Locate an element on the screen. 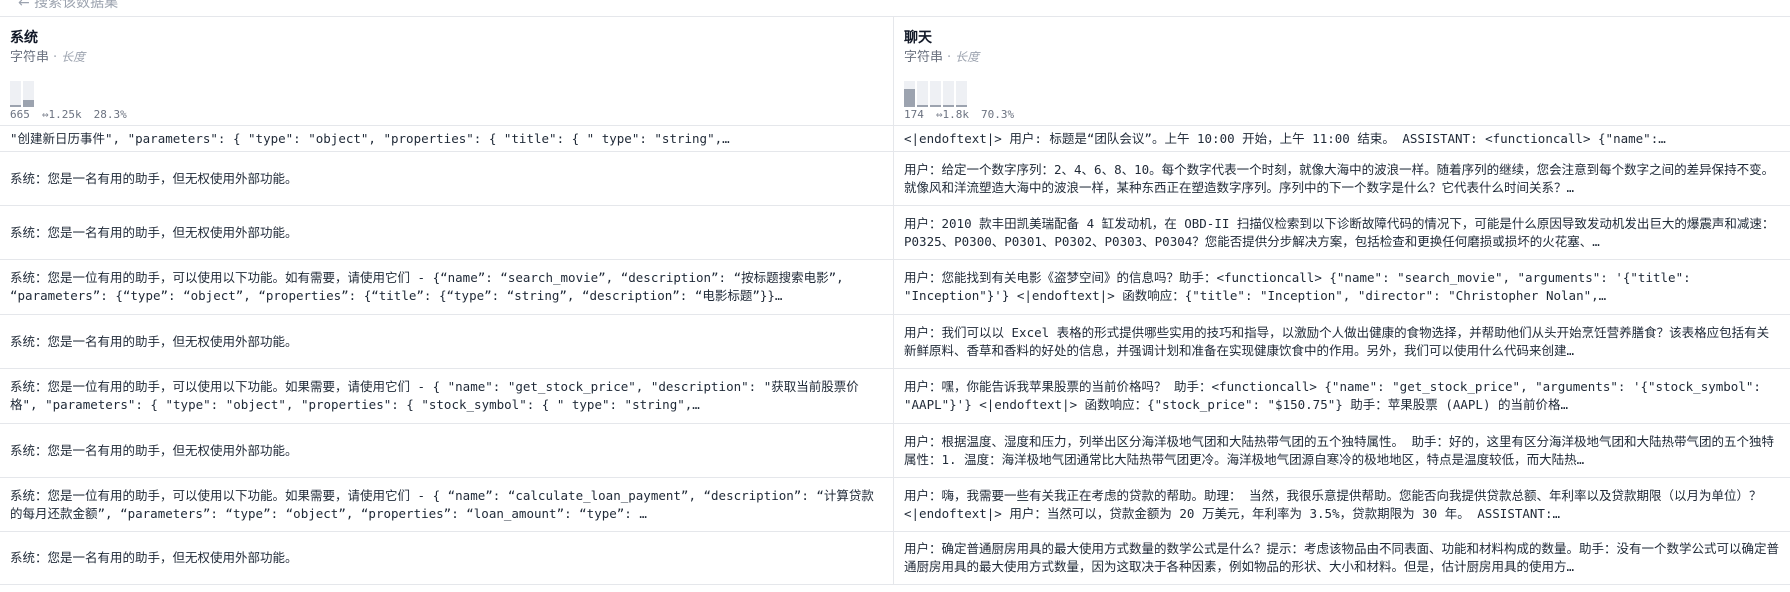 The image size is (1790, 592). column-title: 系统 is located at coordinates (24, 38).